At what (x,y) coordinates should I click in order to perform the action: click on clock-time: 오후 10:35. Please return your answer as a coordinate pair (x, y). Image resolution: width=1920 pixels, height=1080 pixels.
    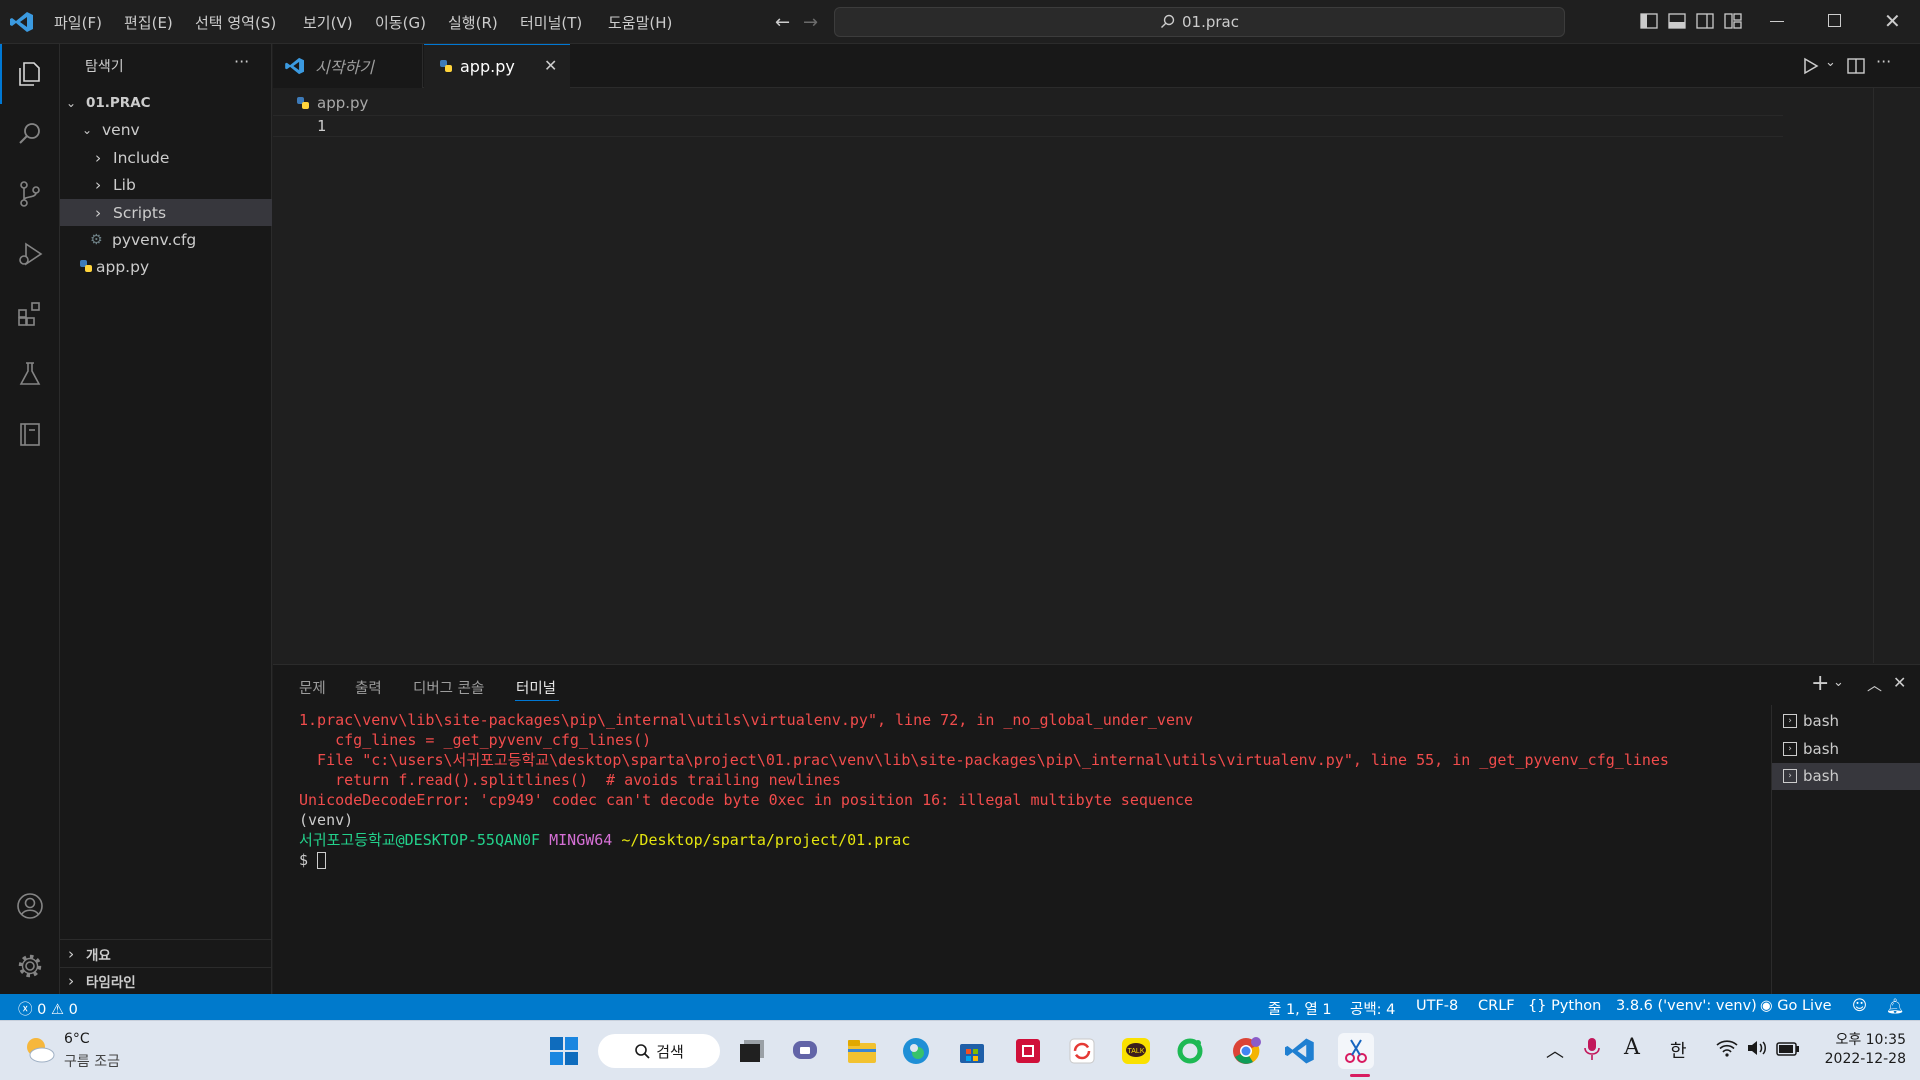
    Looking at the image, I should click on (1866, 1039).